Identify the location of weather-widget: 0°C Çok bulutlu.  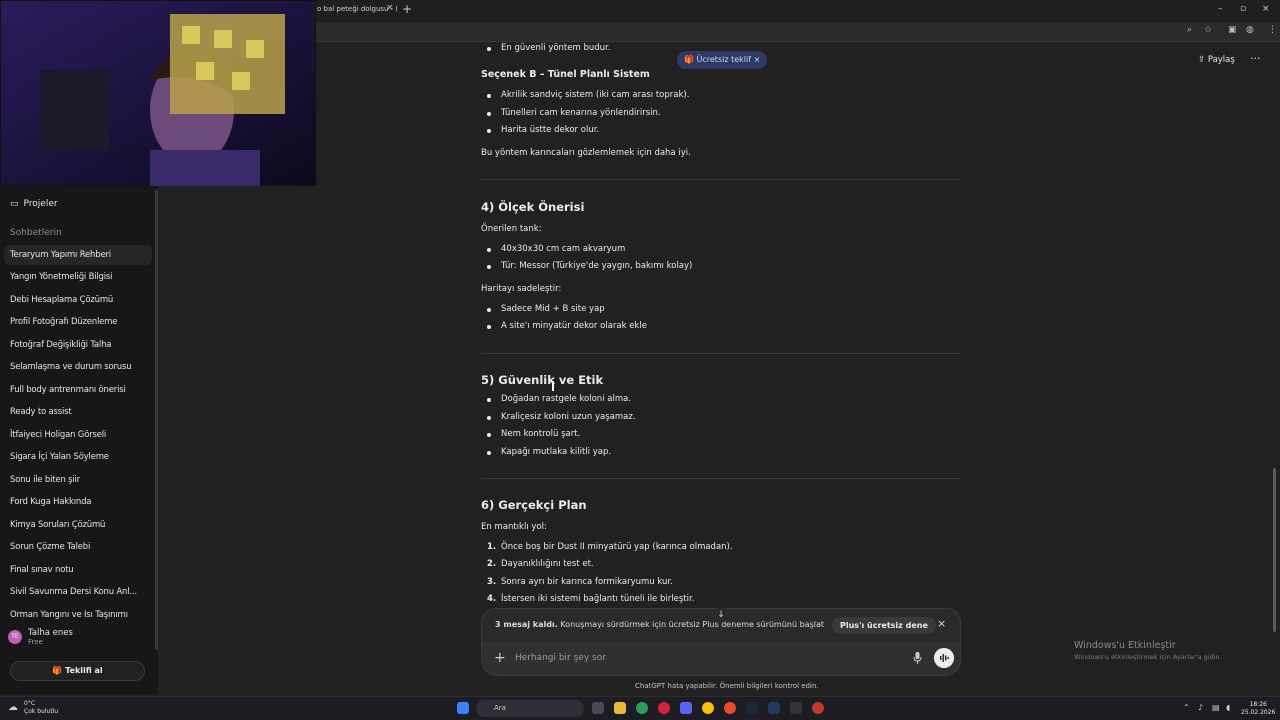
(41, 708).